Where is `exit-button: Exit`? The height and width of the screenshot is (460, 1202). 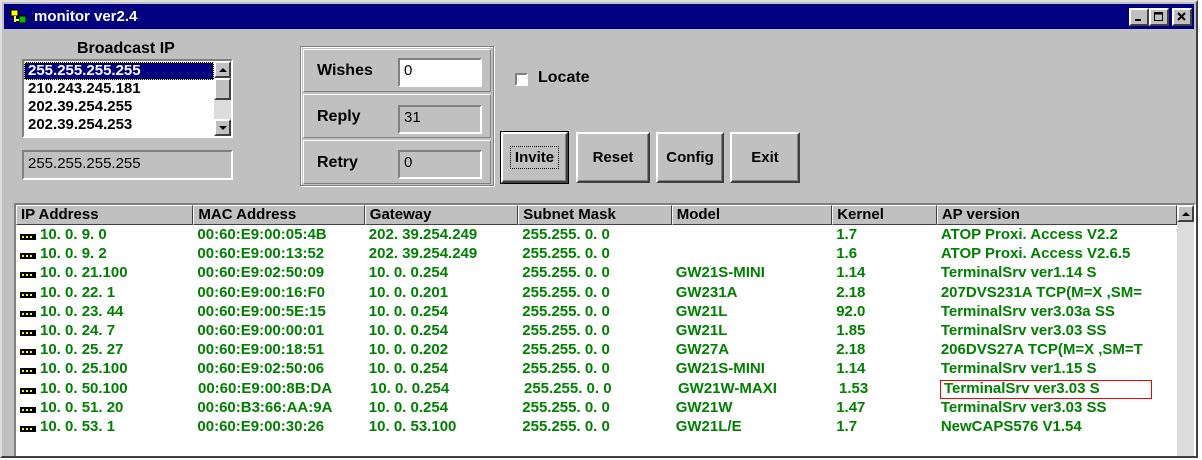
exit-button: Exit is located at coordinates (765, 157).